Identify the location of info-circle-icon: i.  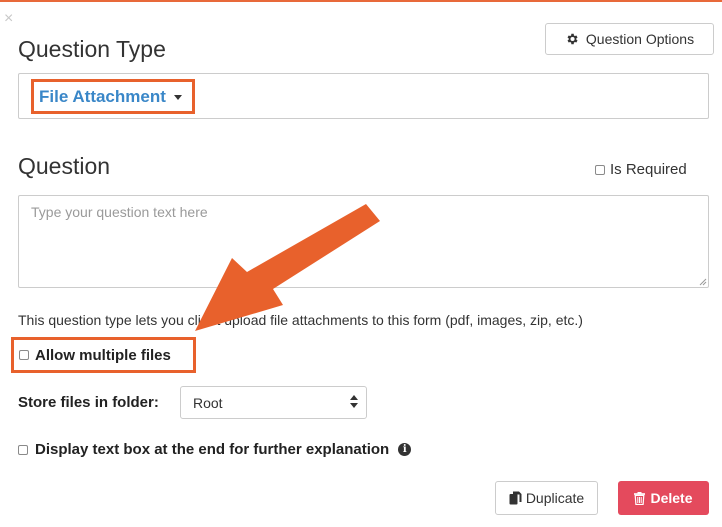
(405, 449).